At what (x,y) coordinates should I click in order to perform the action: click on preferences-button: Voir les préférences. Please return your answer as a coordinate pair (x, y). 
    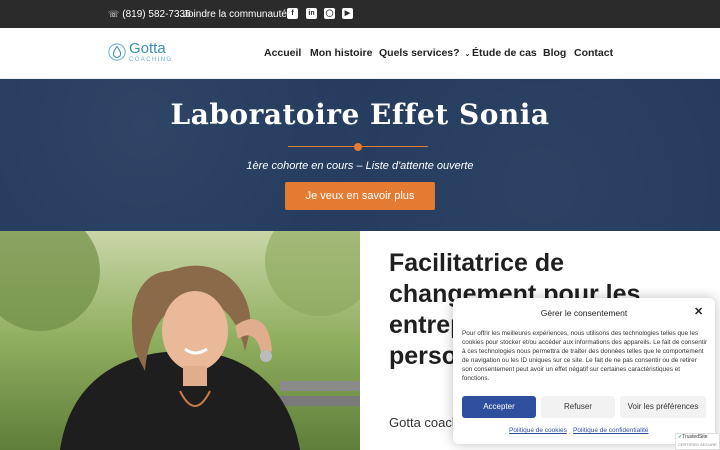
    Looking at the image, I should click on (663, 407).